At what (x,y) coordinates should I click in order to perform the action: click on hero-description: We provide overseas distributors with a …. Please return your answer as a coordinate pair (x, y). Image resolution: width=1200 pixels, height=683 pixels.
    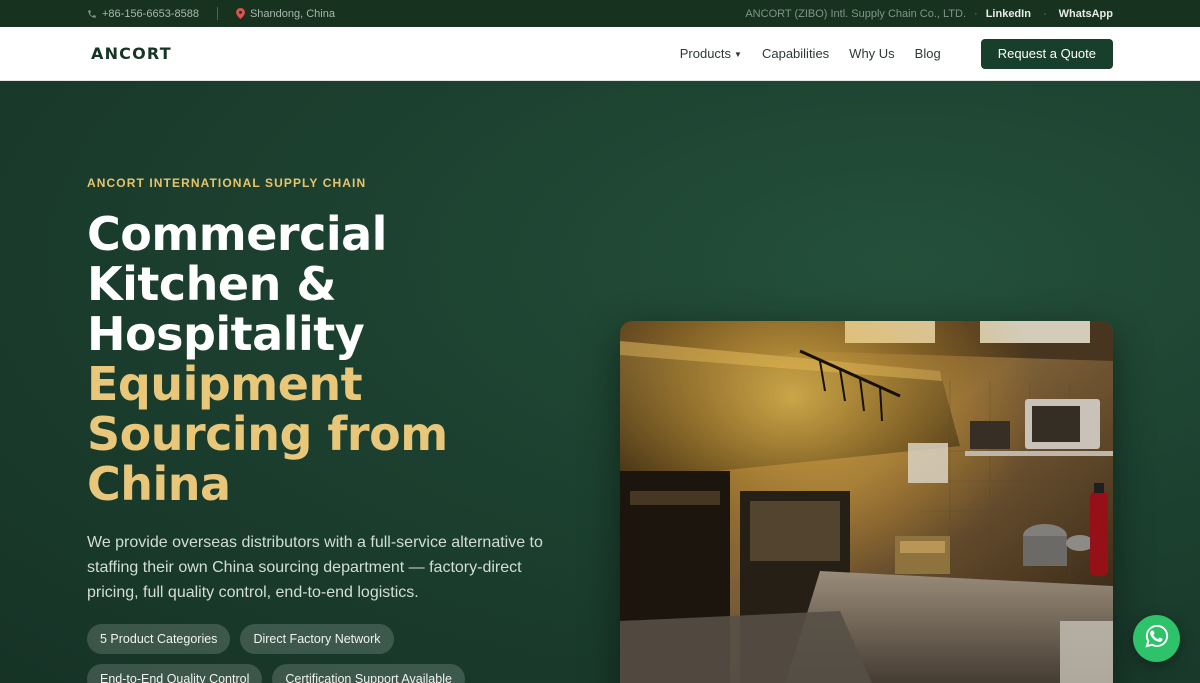
    Looking at the image, I should click on (315, 567).